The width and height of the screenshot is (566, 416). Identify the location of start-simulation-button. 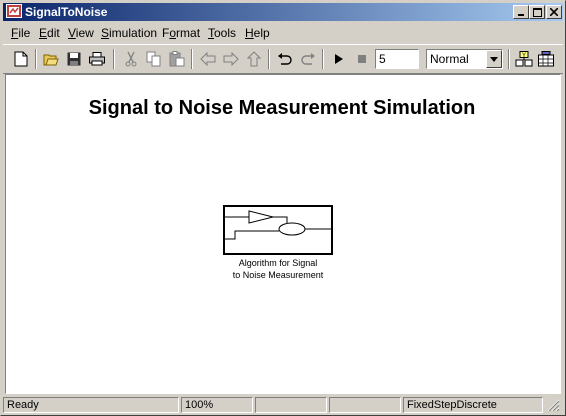
(339, 59).